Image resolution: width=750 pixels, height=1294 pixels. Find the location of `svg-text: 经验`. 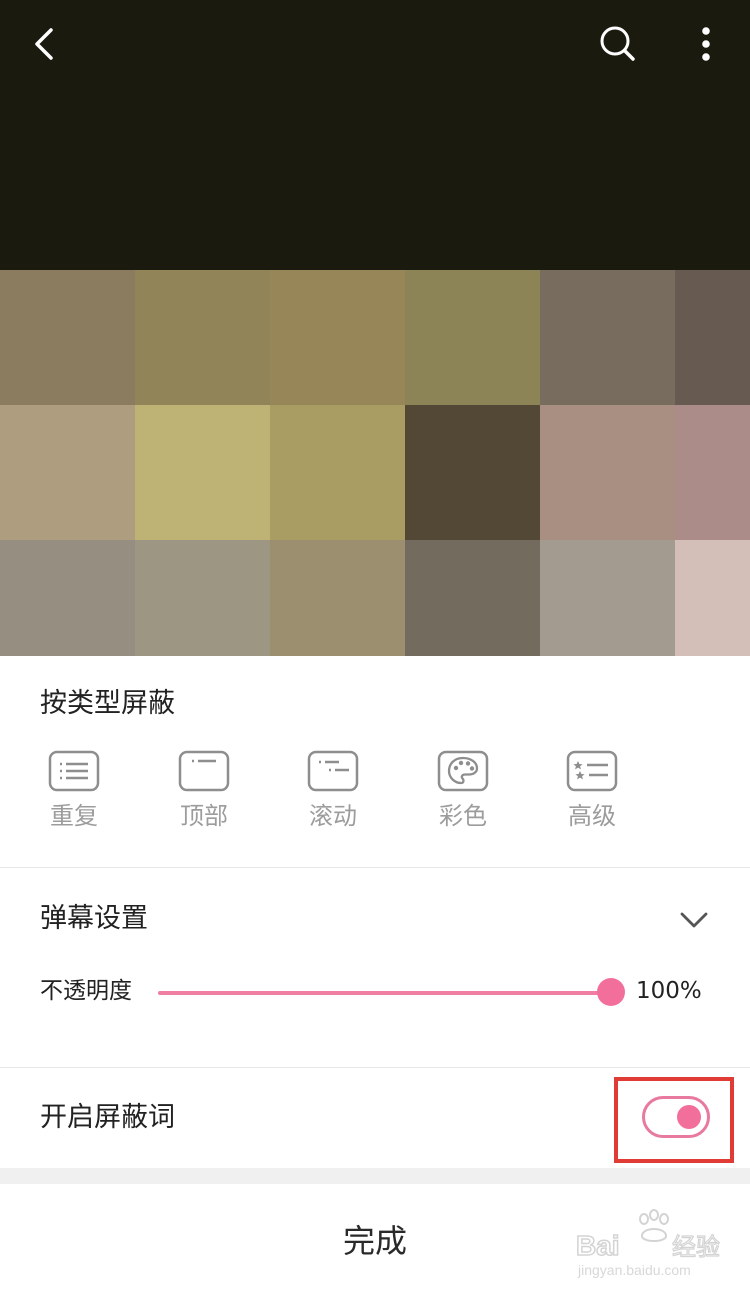

svg-text: 经验 is located at coordinates (696, 1247).